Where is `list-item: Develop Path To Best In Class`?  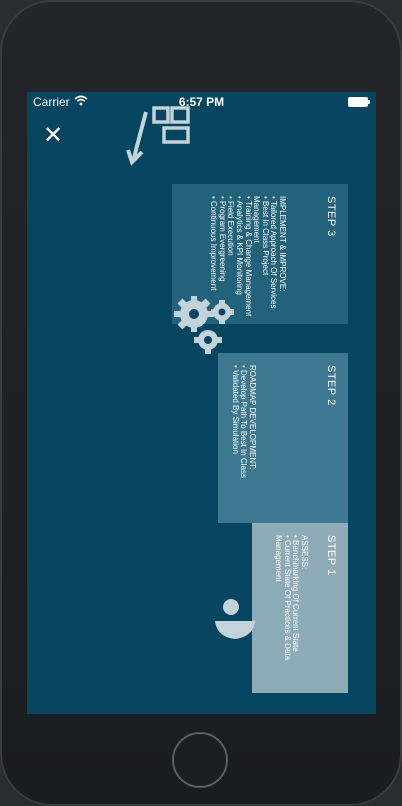
list-item: Develop Path To Best In Class is located at coordinates (243, 443).